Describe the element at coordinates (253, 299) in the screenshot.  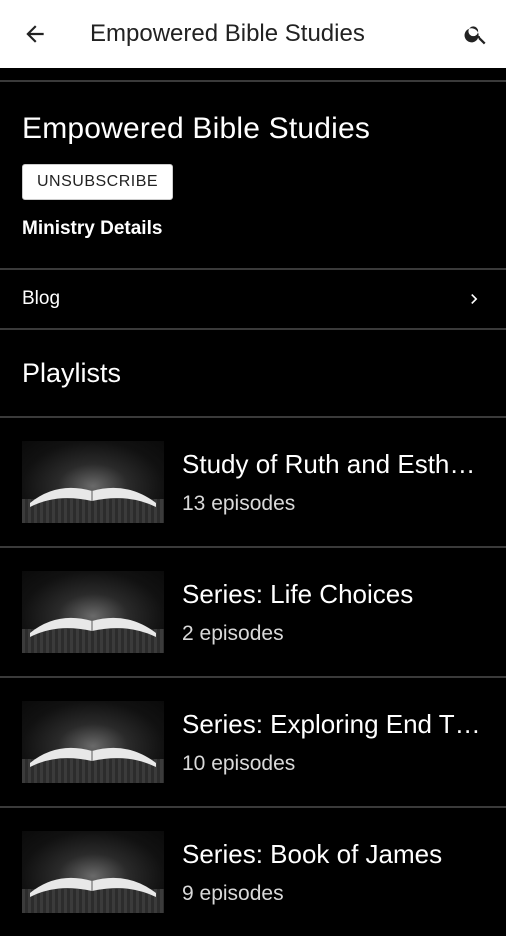
I see `blog-link: Blog` at that location.